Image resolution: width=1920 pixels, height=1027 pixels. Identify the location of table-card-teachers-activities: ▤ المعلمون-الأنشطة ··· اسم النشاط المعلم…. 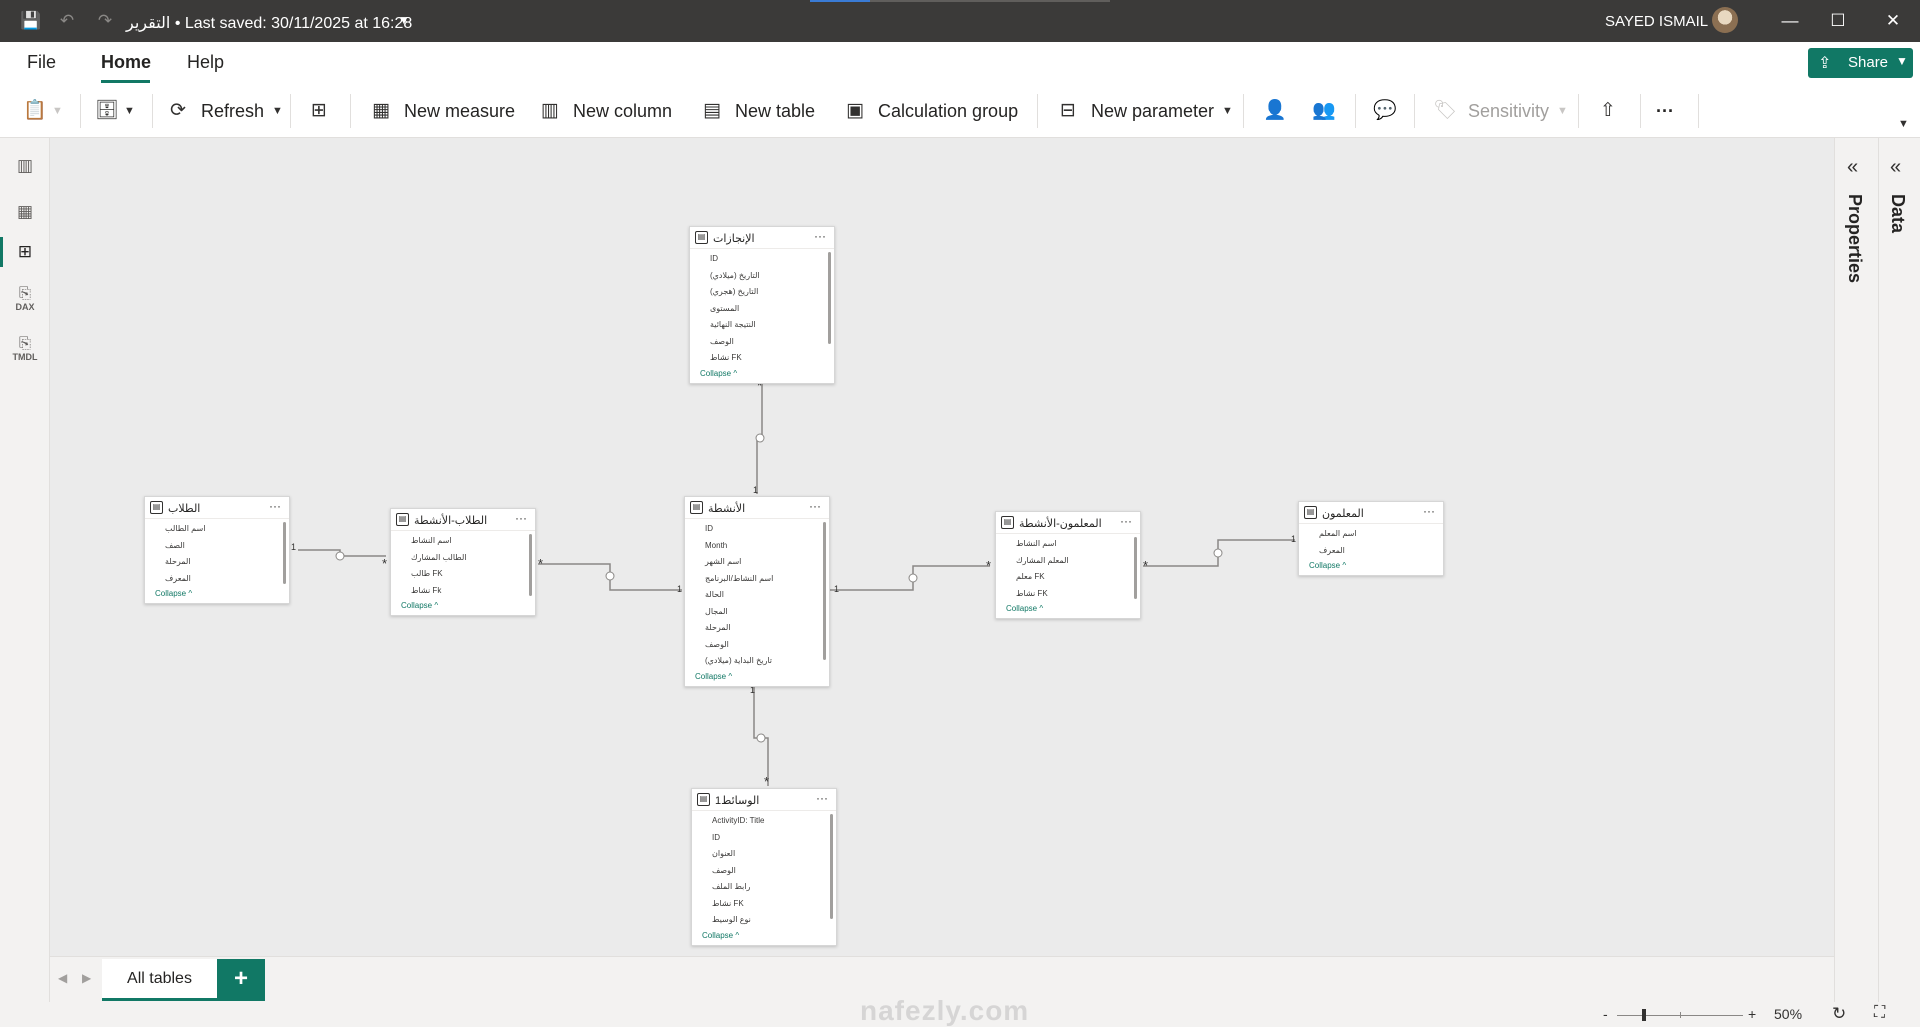
(1068, 565).